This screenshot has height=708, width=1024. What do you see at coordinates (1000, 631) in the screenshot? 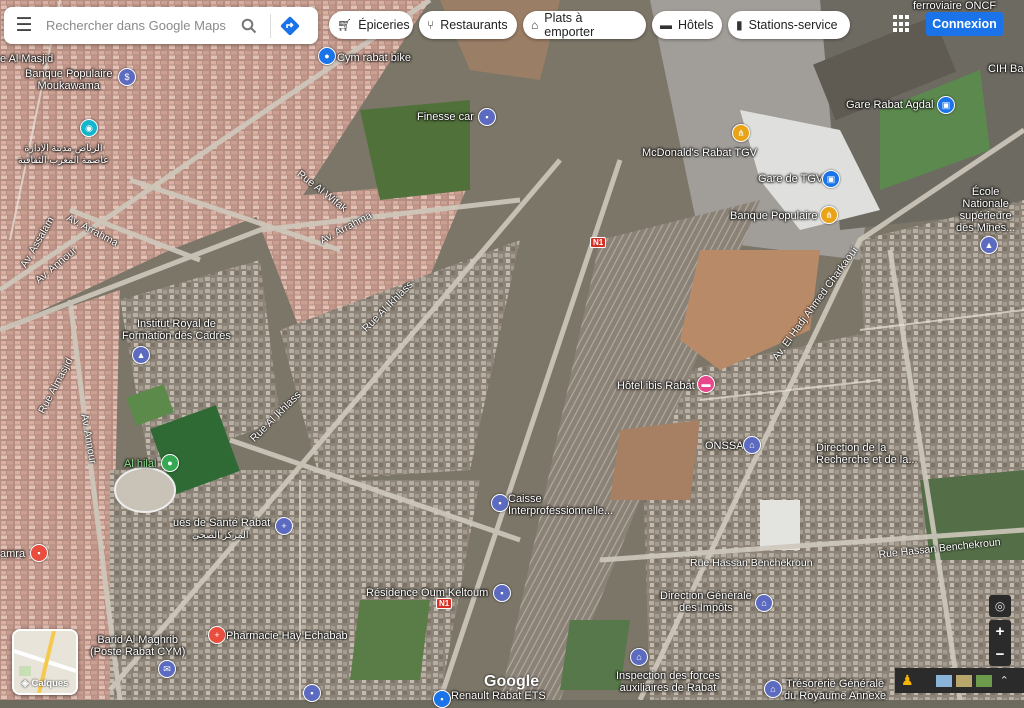
I see `zoom-in-button: +` at bounding box center [1000, 631].